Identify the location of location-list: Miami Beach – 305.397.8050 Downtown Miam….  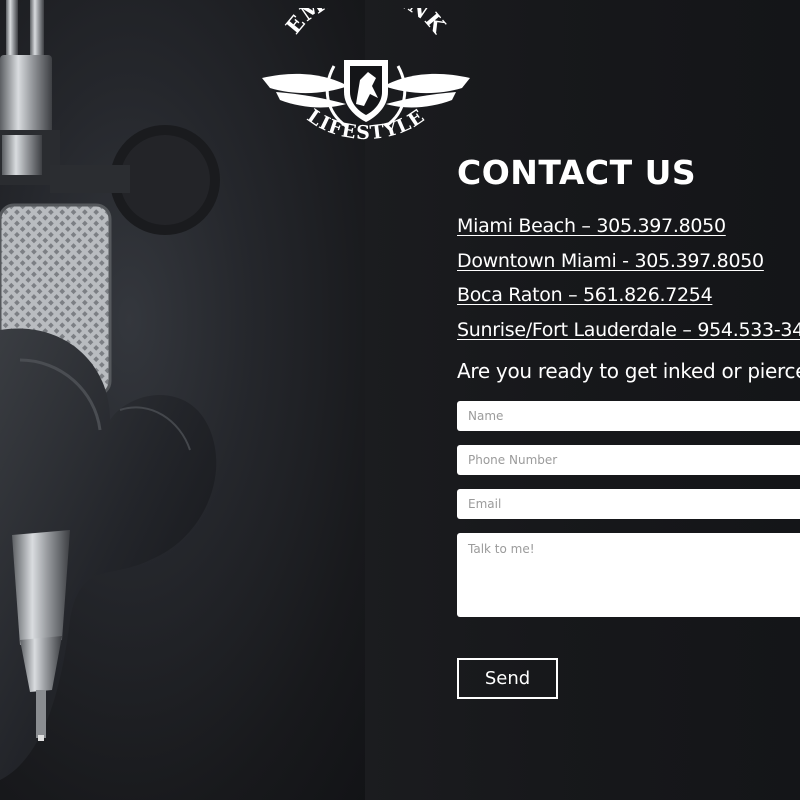
(628, 283).